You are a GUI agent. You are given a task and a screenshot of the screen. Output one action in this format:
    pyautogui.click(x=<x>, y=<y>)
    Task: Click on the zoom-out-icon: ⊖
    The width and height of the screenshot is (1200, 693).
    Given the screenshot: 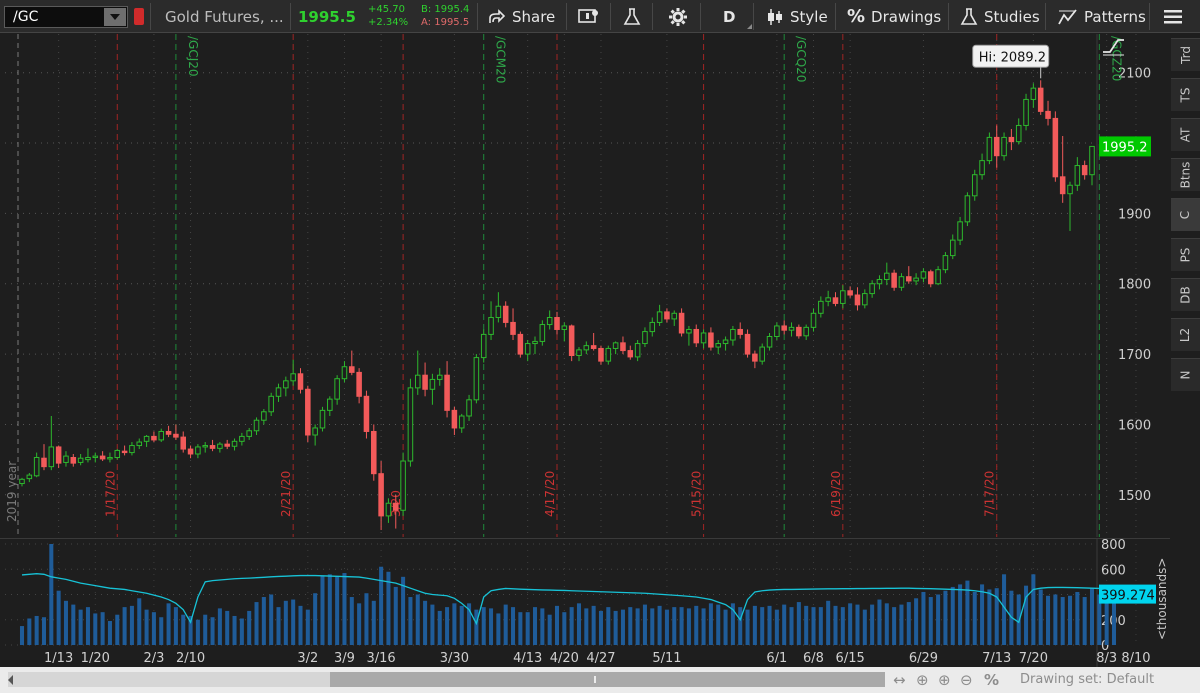 What is the action you would take?
    pyautogui.click(x=966, y=680)
    